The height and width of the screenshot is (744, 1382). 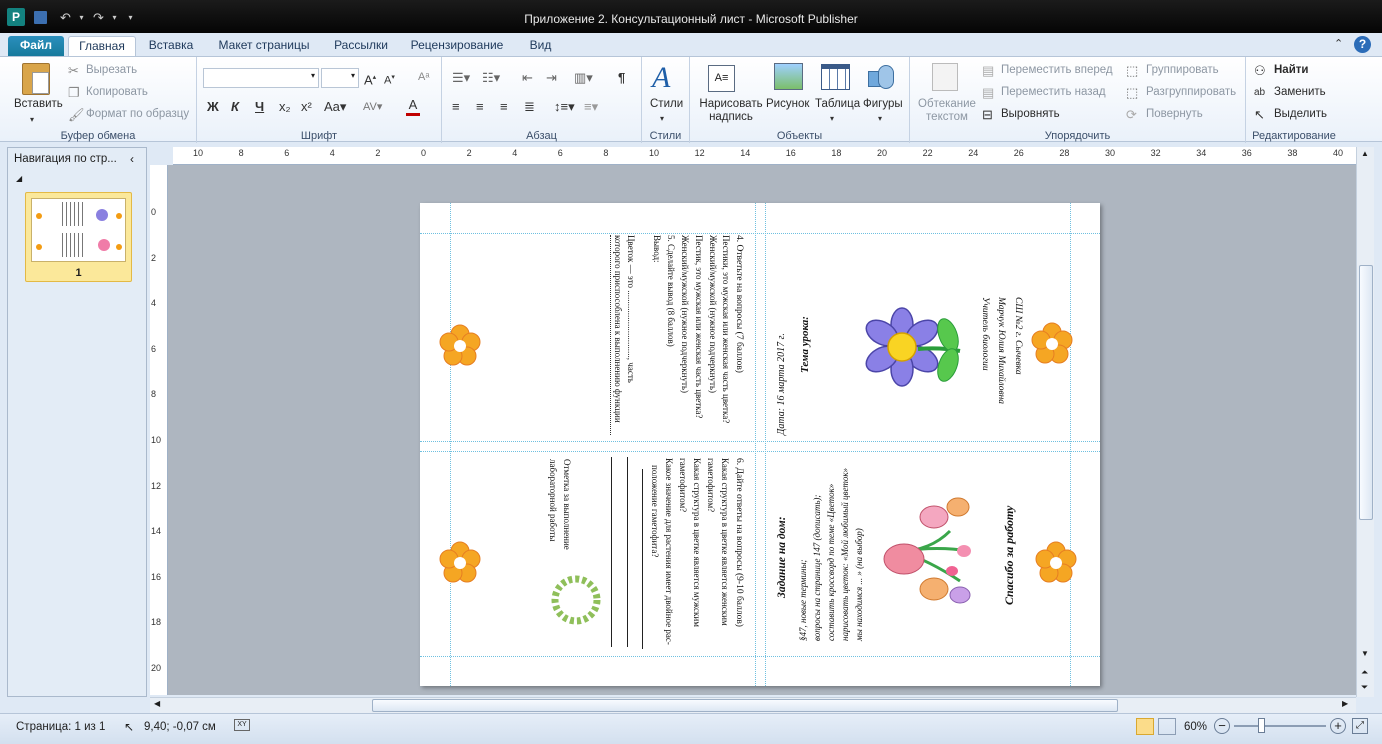 I want to click on justify-icon: ≣, so click(x=529, y=107).